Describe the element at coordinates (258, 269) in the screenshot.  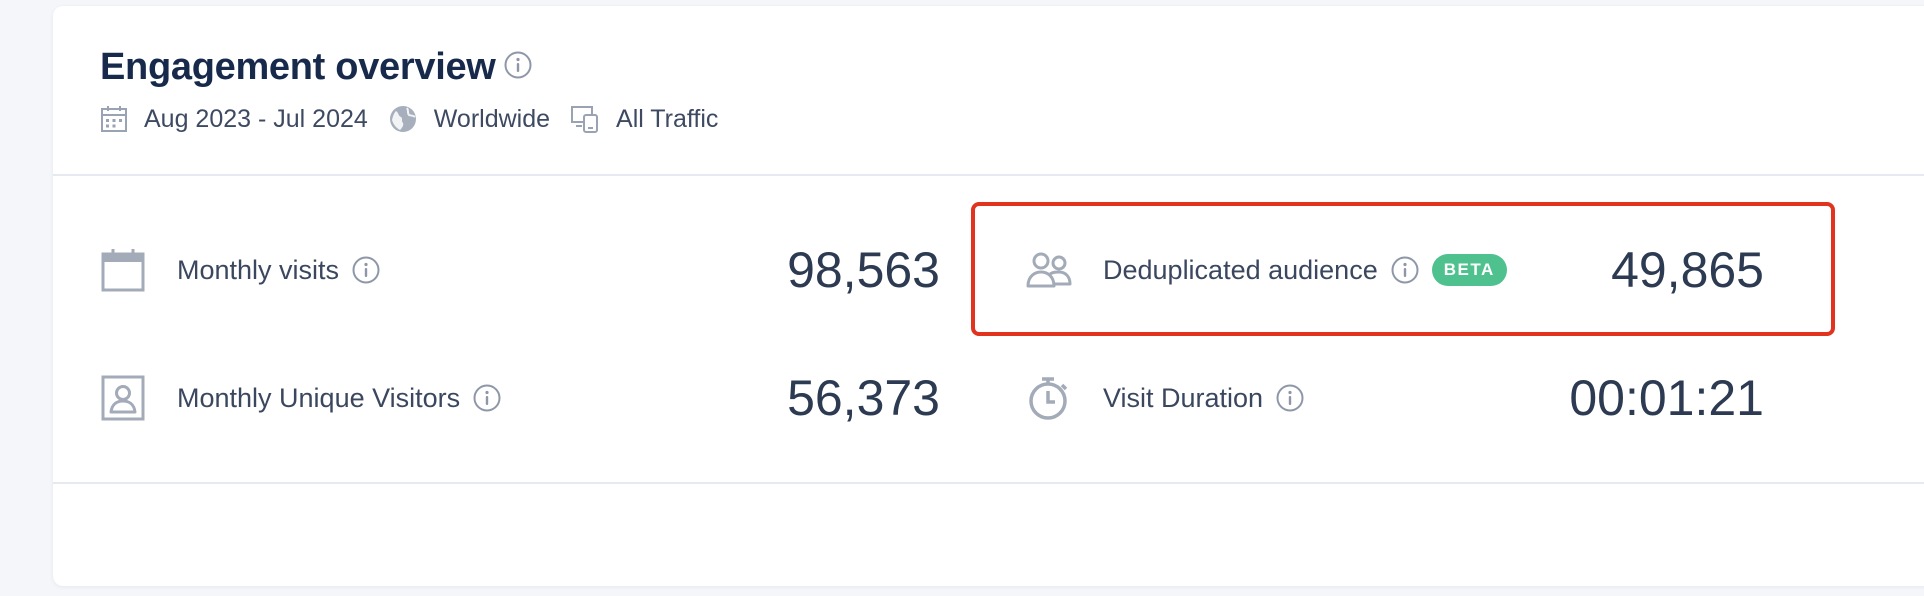
I see `metric-label: Monthly visits` at that location.